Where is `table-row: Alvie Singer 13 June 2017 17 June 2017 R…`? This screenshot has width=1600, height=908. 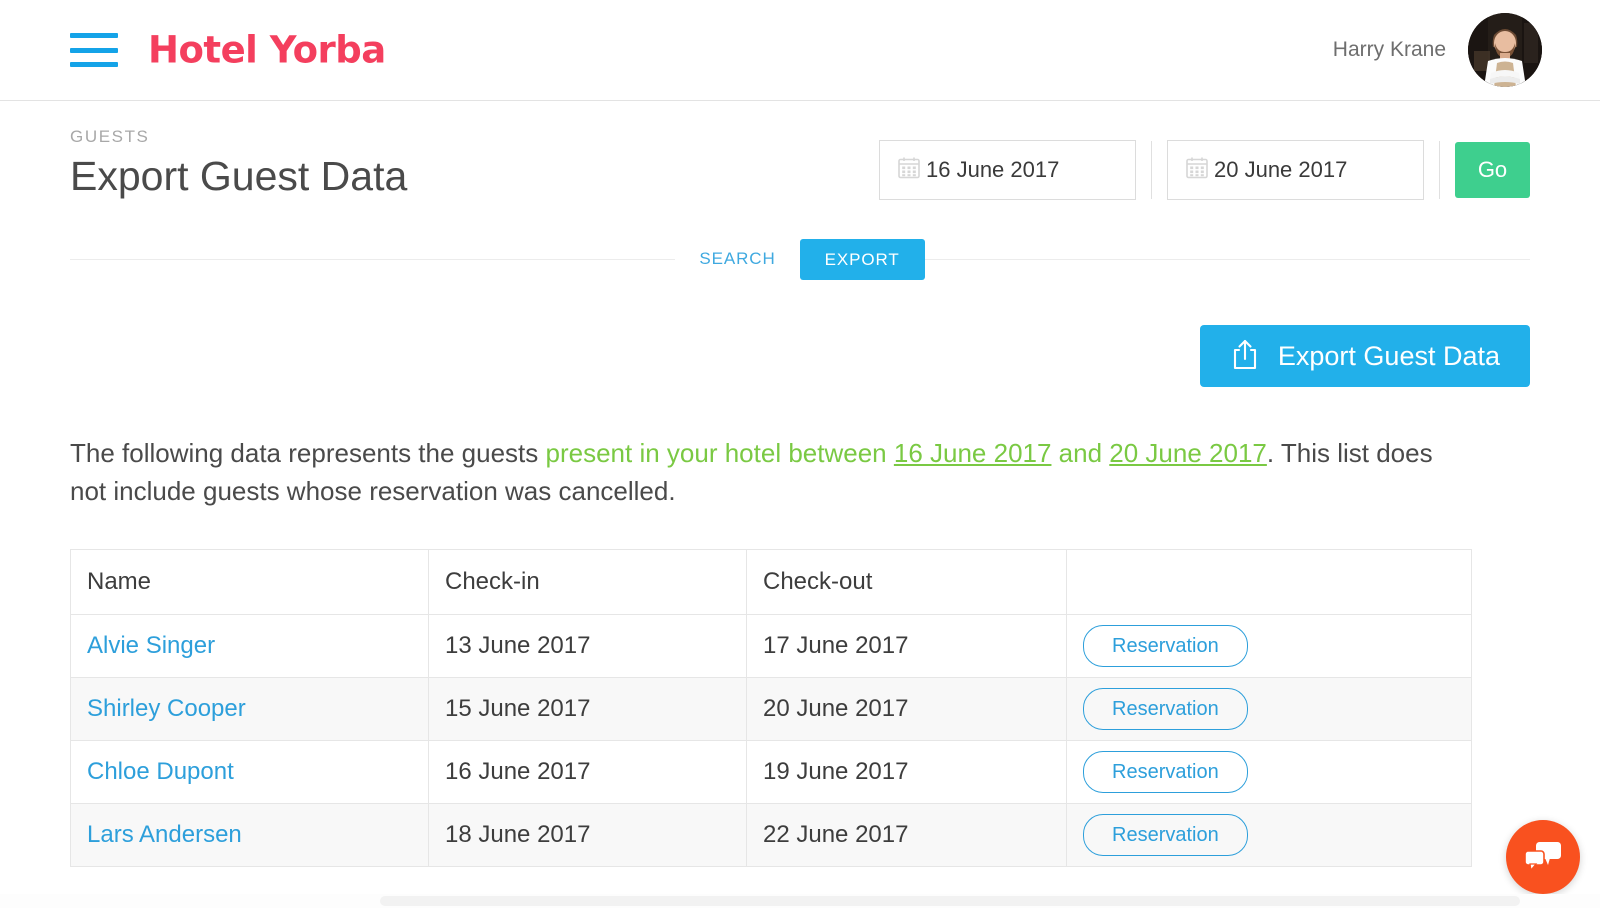 table-row: Alvie Singer 13 June 2017 17 June 2017 R… is located at coordinates (771, 645).